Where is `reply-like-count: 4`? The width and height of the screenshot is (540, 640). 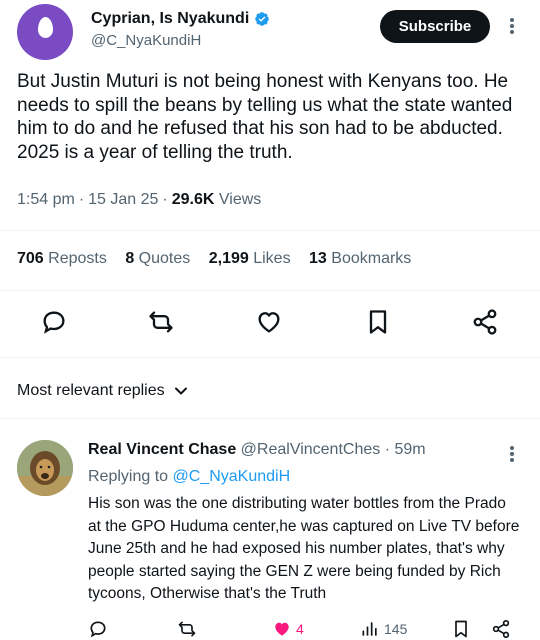
reply-like-count: 4 is located at coordinates (300, 629).